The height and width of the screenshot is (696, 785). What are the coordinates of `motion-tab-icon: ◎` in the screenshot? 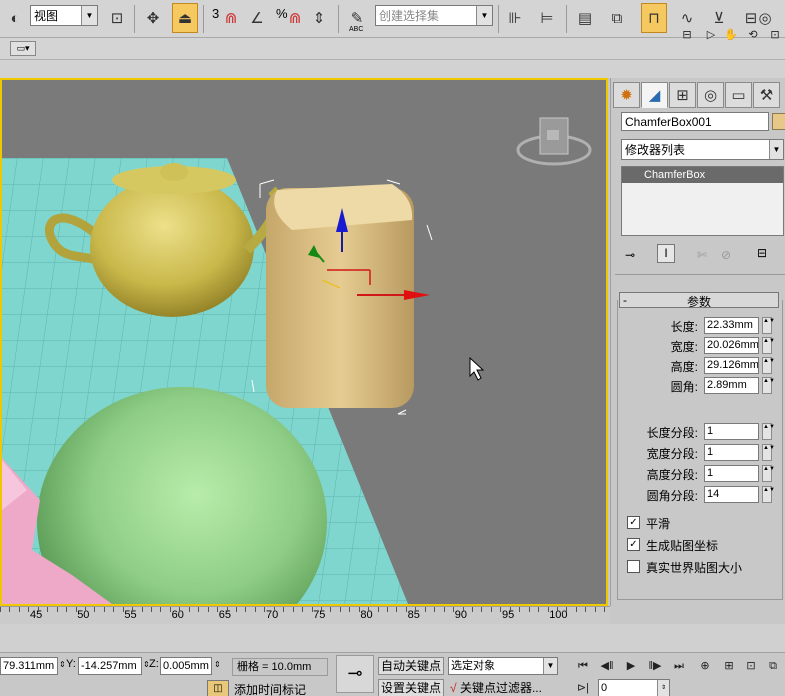 It's located at (710, 95).